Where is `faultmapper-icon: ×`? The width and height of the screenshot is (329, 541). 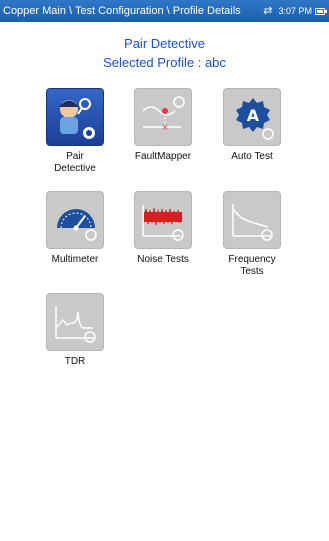 faultmapper-icon: × is located at coordinates (163, 117).